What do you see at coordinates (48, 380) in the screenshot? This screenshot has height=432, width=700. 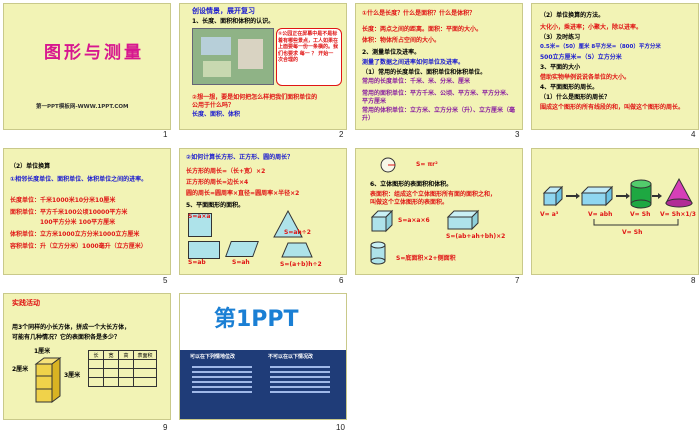 I see `stacked-cuboids` at bounding box center [48, 380].